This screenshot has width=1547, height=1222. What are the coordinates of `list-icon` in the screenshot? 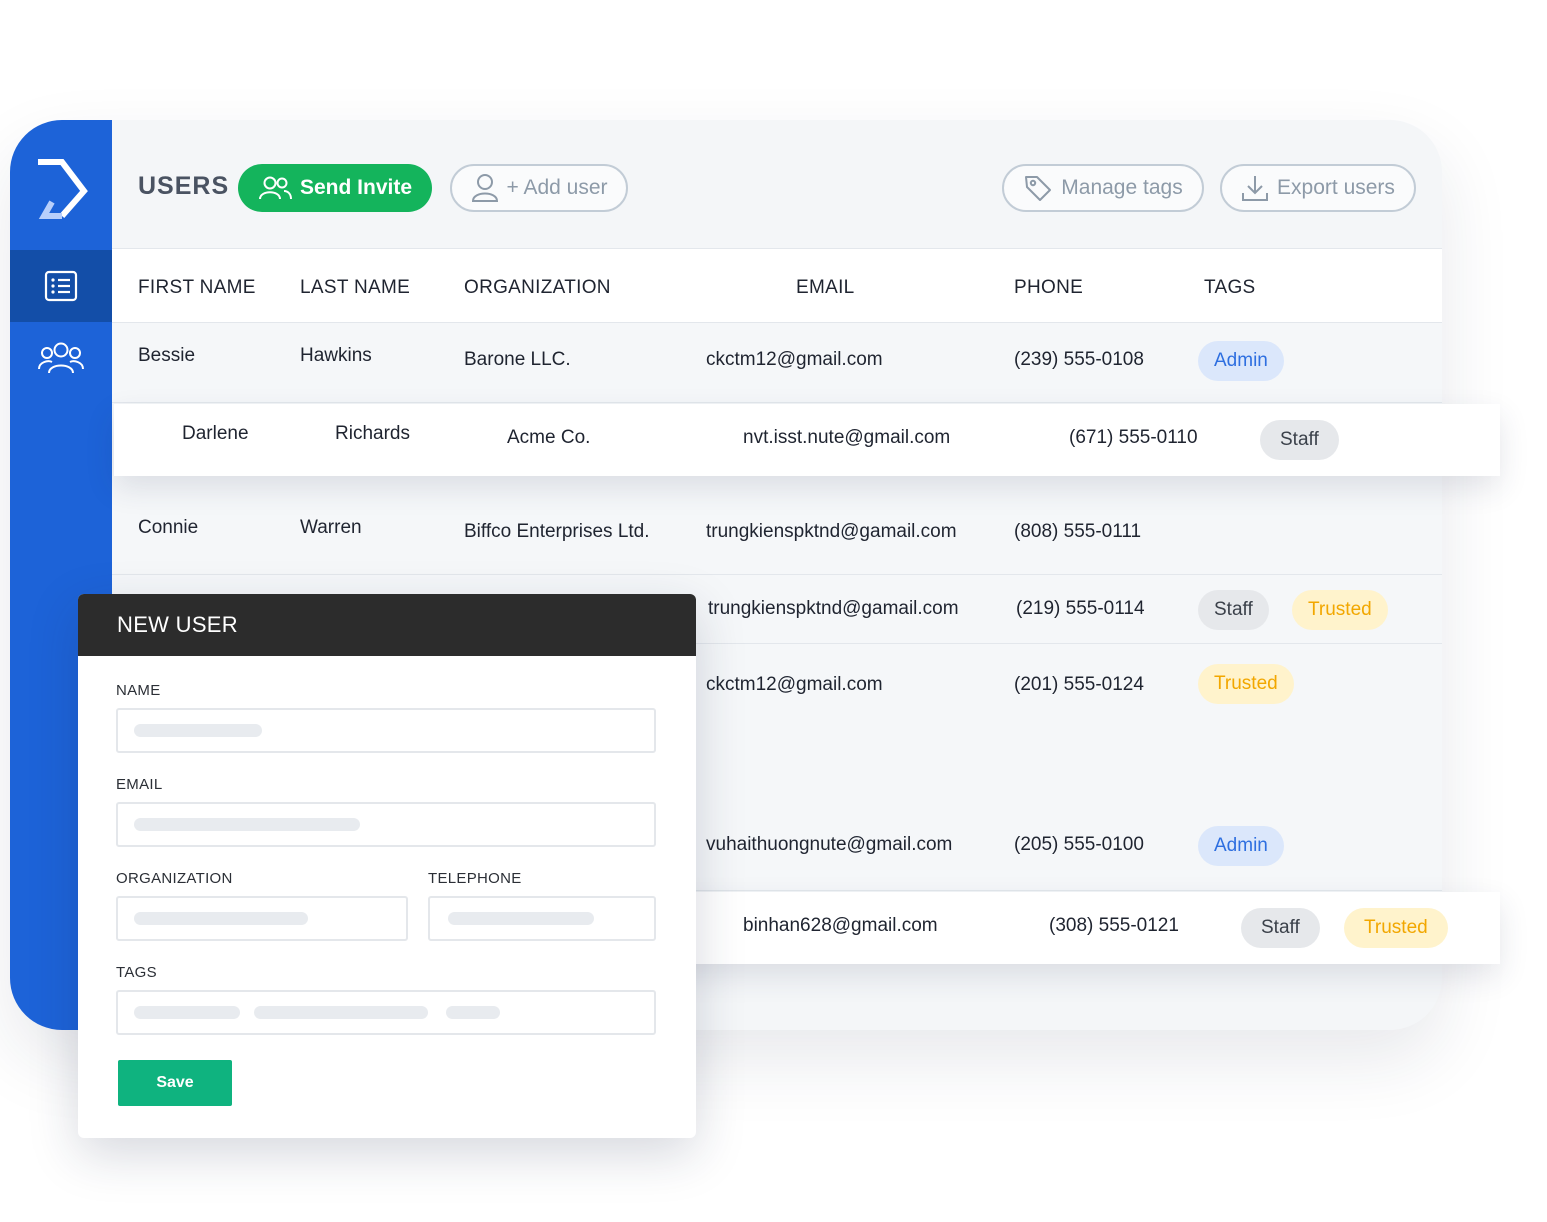 It's located at (61, 286).